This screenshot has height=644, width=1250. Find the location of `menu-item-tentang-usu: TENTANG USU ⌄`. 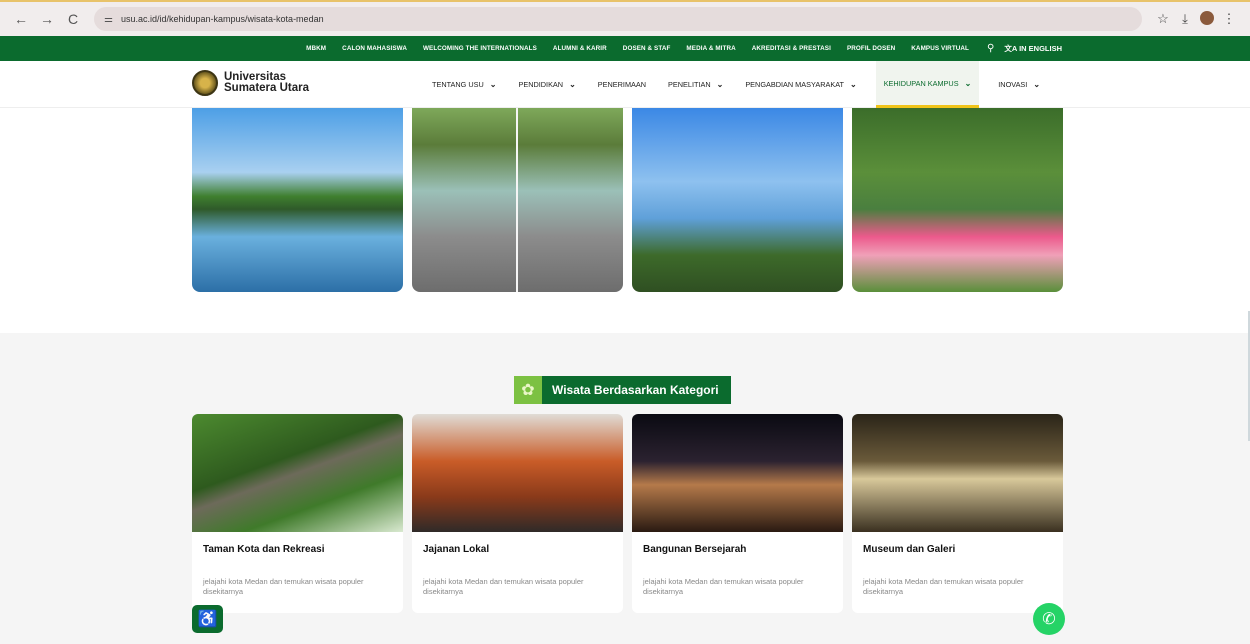

menu-item-tentang-usu: TENTANG USU ⌄ is located at coordinates (464, 84).